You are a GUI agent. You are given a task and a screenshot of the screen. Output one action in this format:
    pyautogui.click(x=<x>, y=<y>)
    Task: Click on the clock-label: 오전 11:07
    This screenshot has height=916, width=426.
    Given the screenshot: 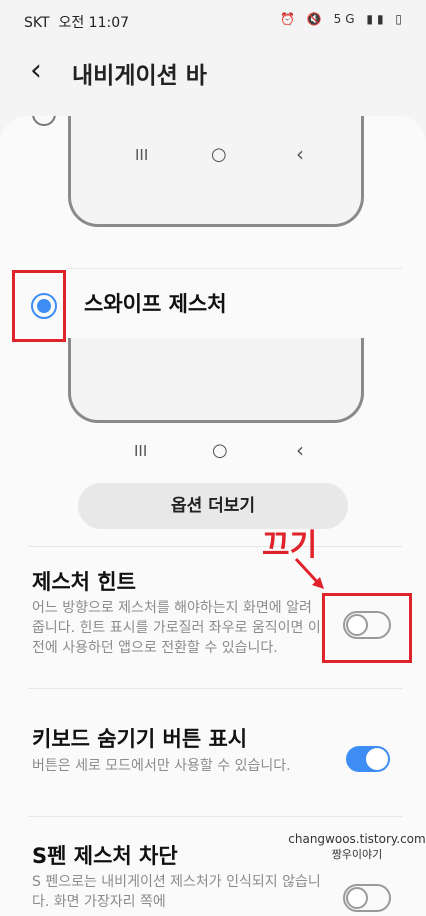 What is the action you would take?
    pyautogui.click(x=94, y=23)
    